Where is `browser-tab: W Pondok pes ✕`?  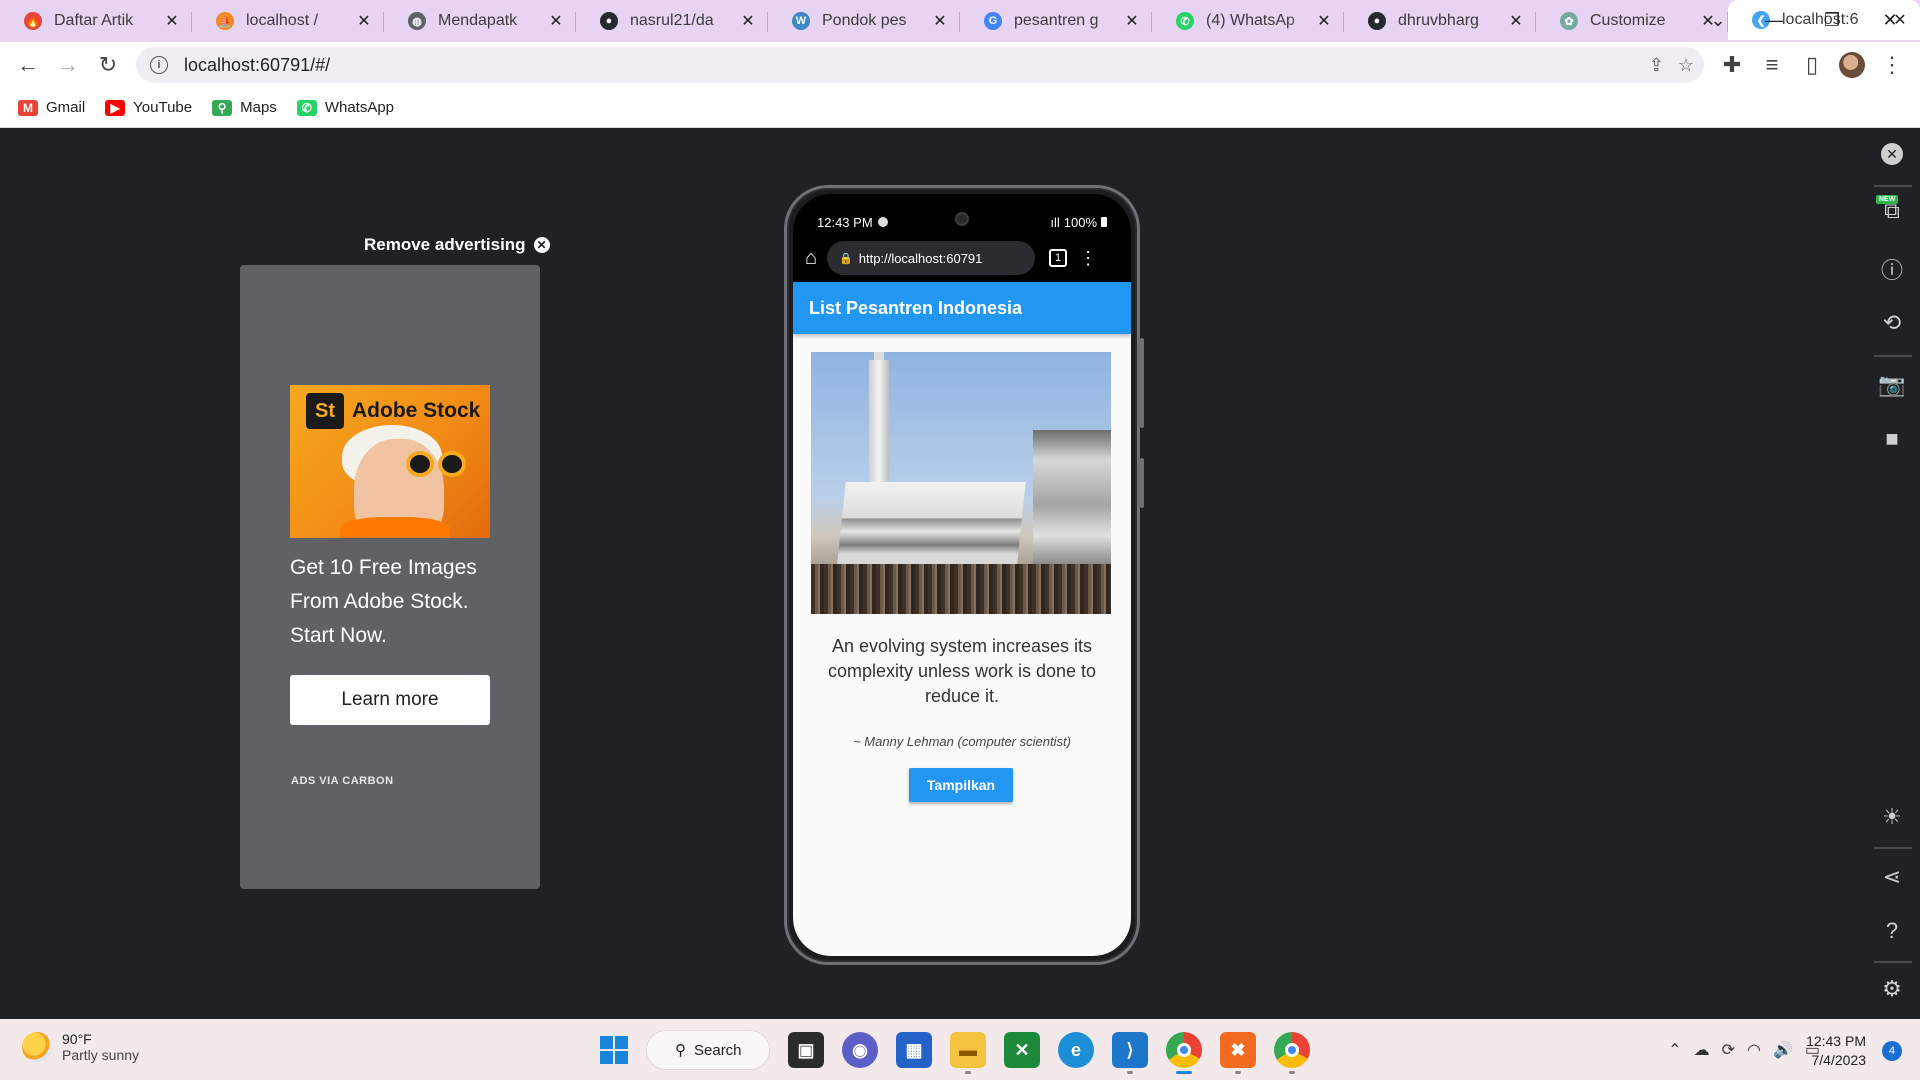 browser-tab: W Pondok pes ✕ is located at coordinates (864, 21).